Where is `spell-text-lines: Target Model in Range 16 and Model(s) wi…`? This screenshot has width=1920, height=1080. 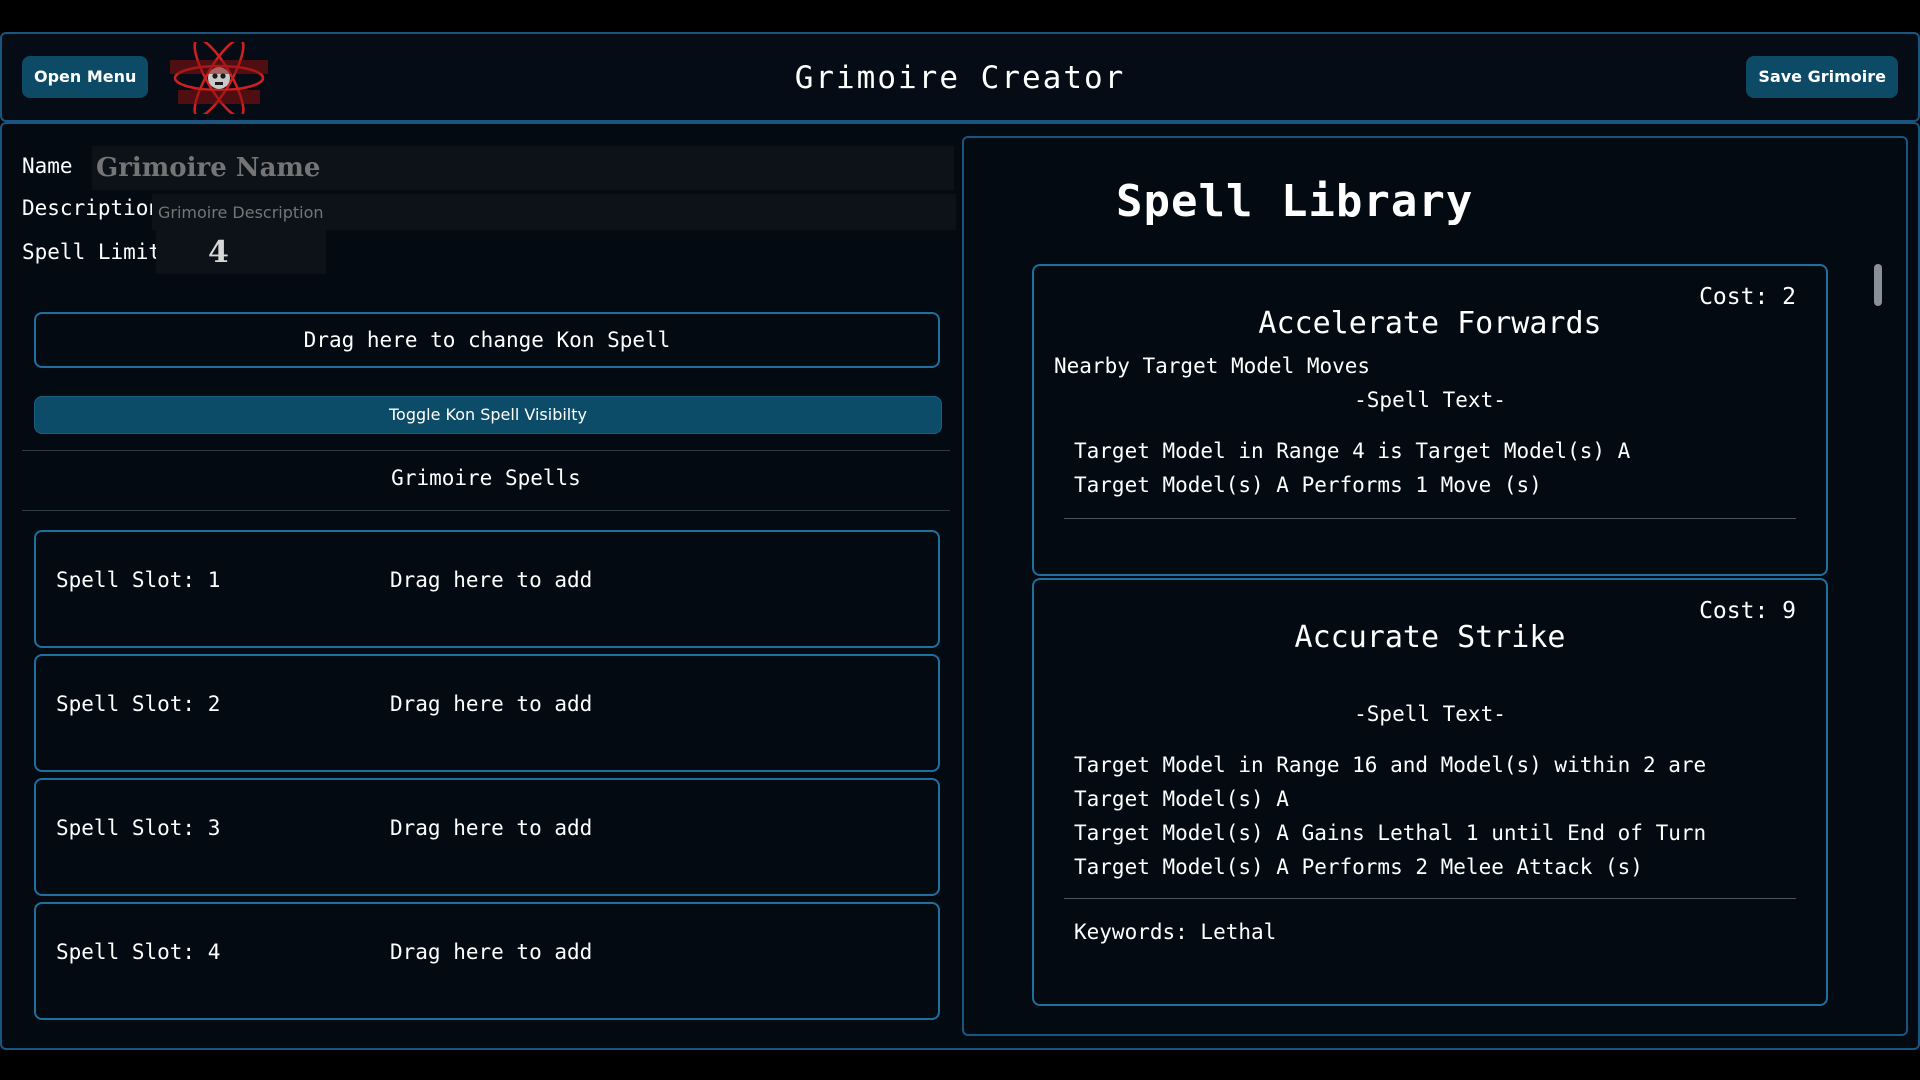 spell-text-lines: Target Model in Range 16 and Model(s) wi… is located at coordinates (1430, 816).